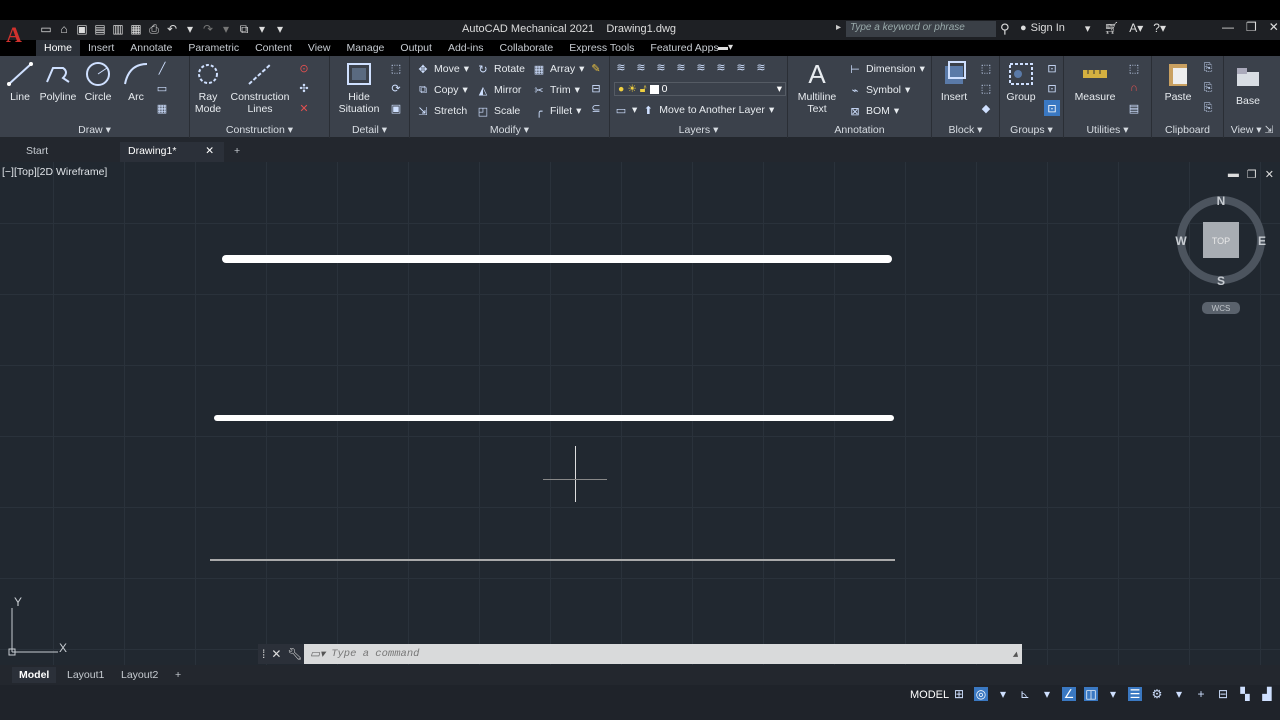  What do you see at coordinates (596, 68) in the screenshot?
I see `erase-icon: ✎` at bounding box center [596, 68].